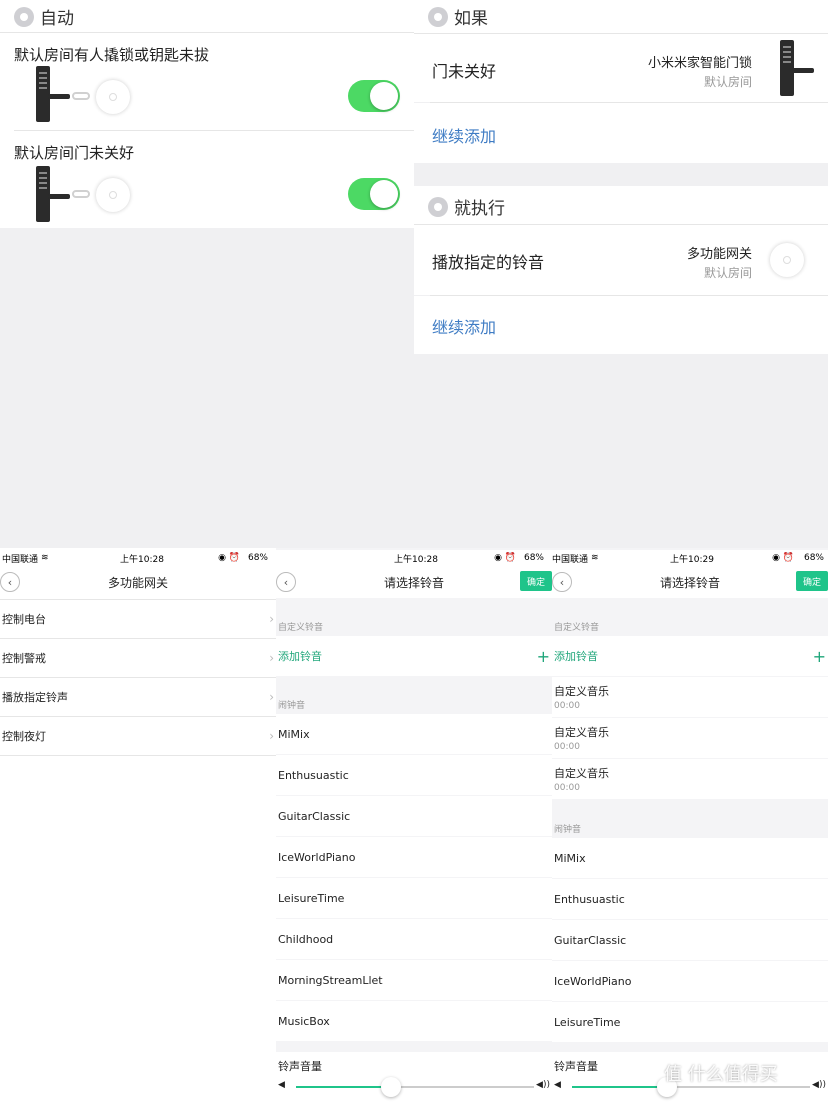 The width and height of the screenshot is (828, 1102). What do you see at coordinates (138, 697) in the screenshot?
I see `menu-item: 播放指定铃声 ›` at bounding box center [138, 697].